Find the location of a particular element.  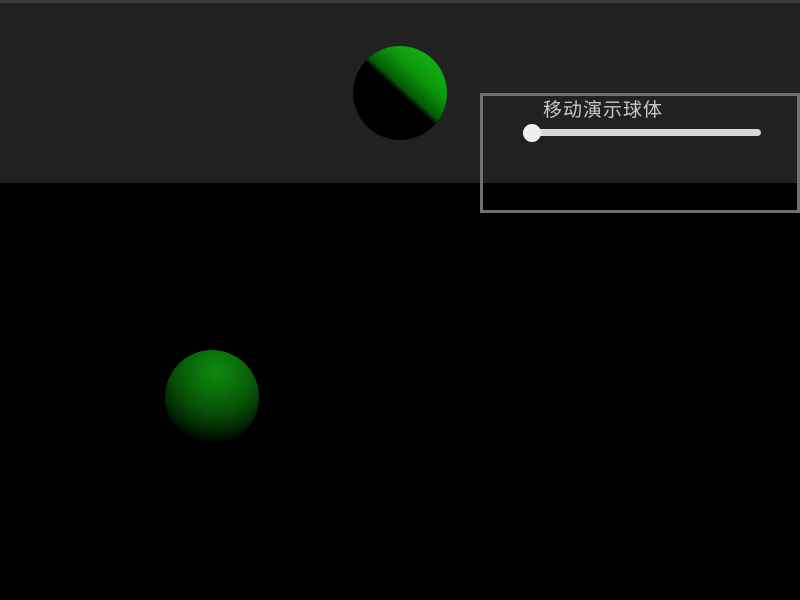

control-panel-title: 移动演示球体 is located at coordinates (602, 110).